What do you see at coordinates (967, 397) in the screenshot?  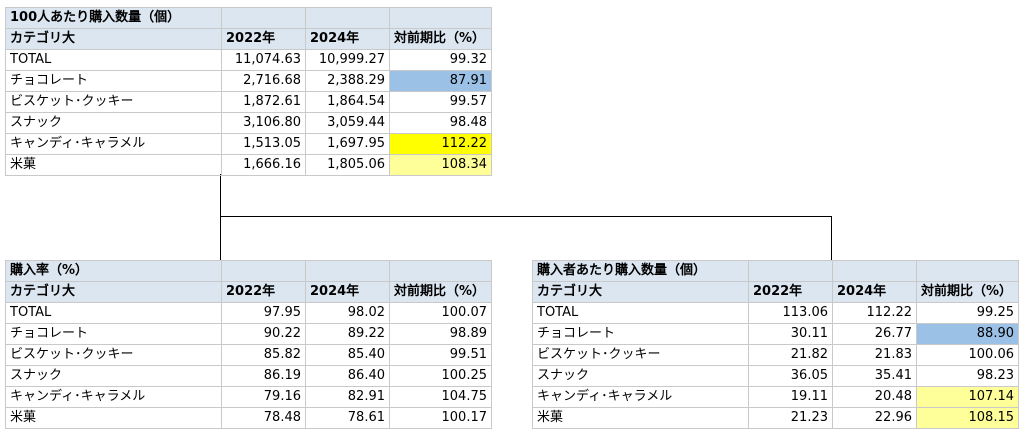 I see `ratio-cell: 107.14` at bounding box center [967, 397].